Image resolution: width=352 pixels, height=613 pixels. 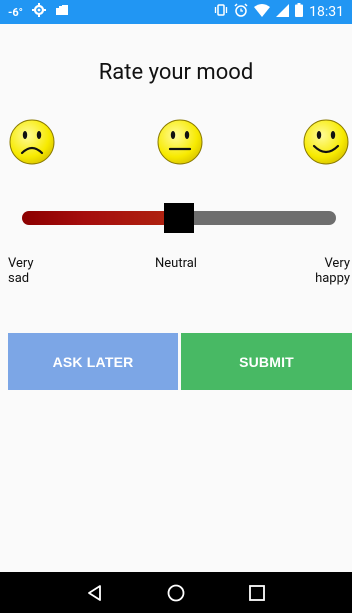 What do you see at coordinates (332, 278) in the screenshot?
I see `label-very-happy-line2: happy` at bounding box center [332, 278].